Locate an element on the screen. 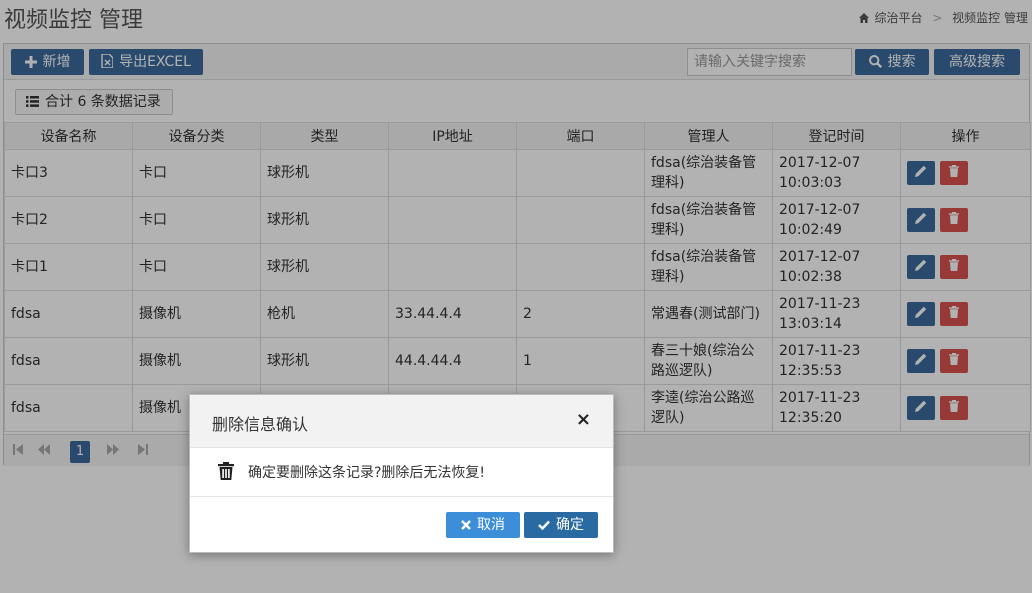 The height and width of the screenshot is (593, 1032). dialog-body: 确定要删除这条记录?删除后无法恢复! is located at coordinates (401, 472).